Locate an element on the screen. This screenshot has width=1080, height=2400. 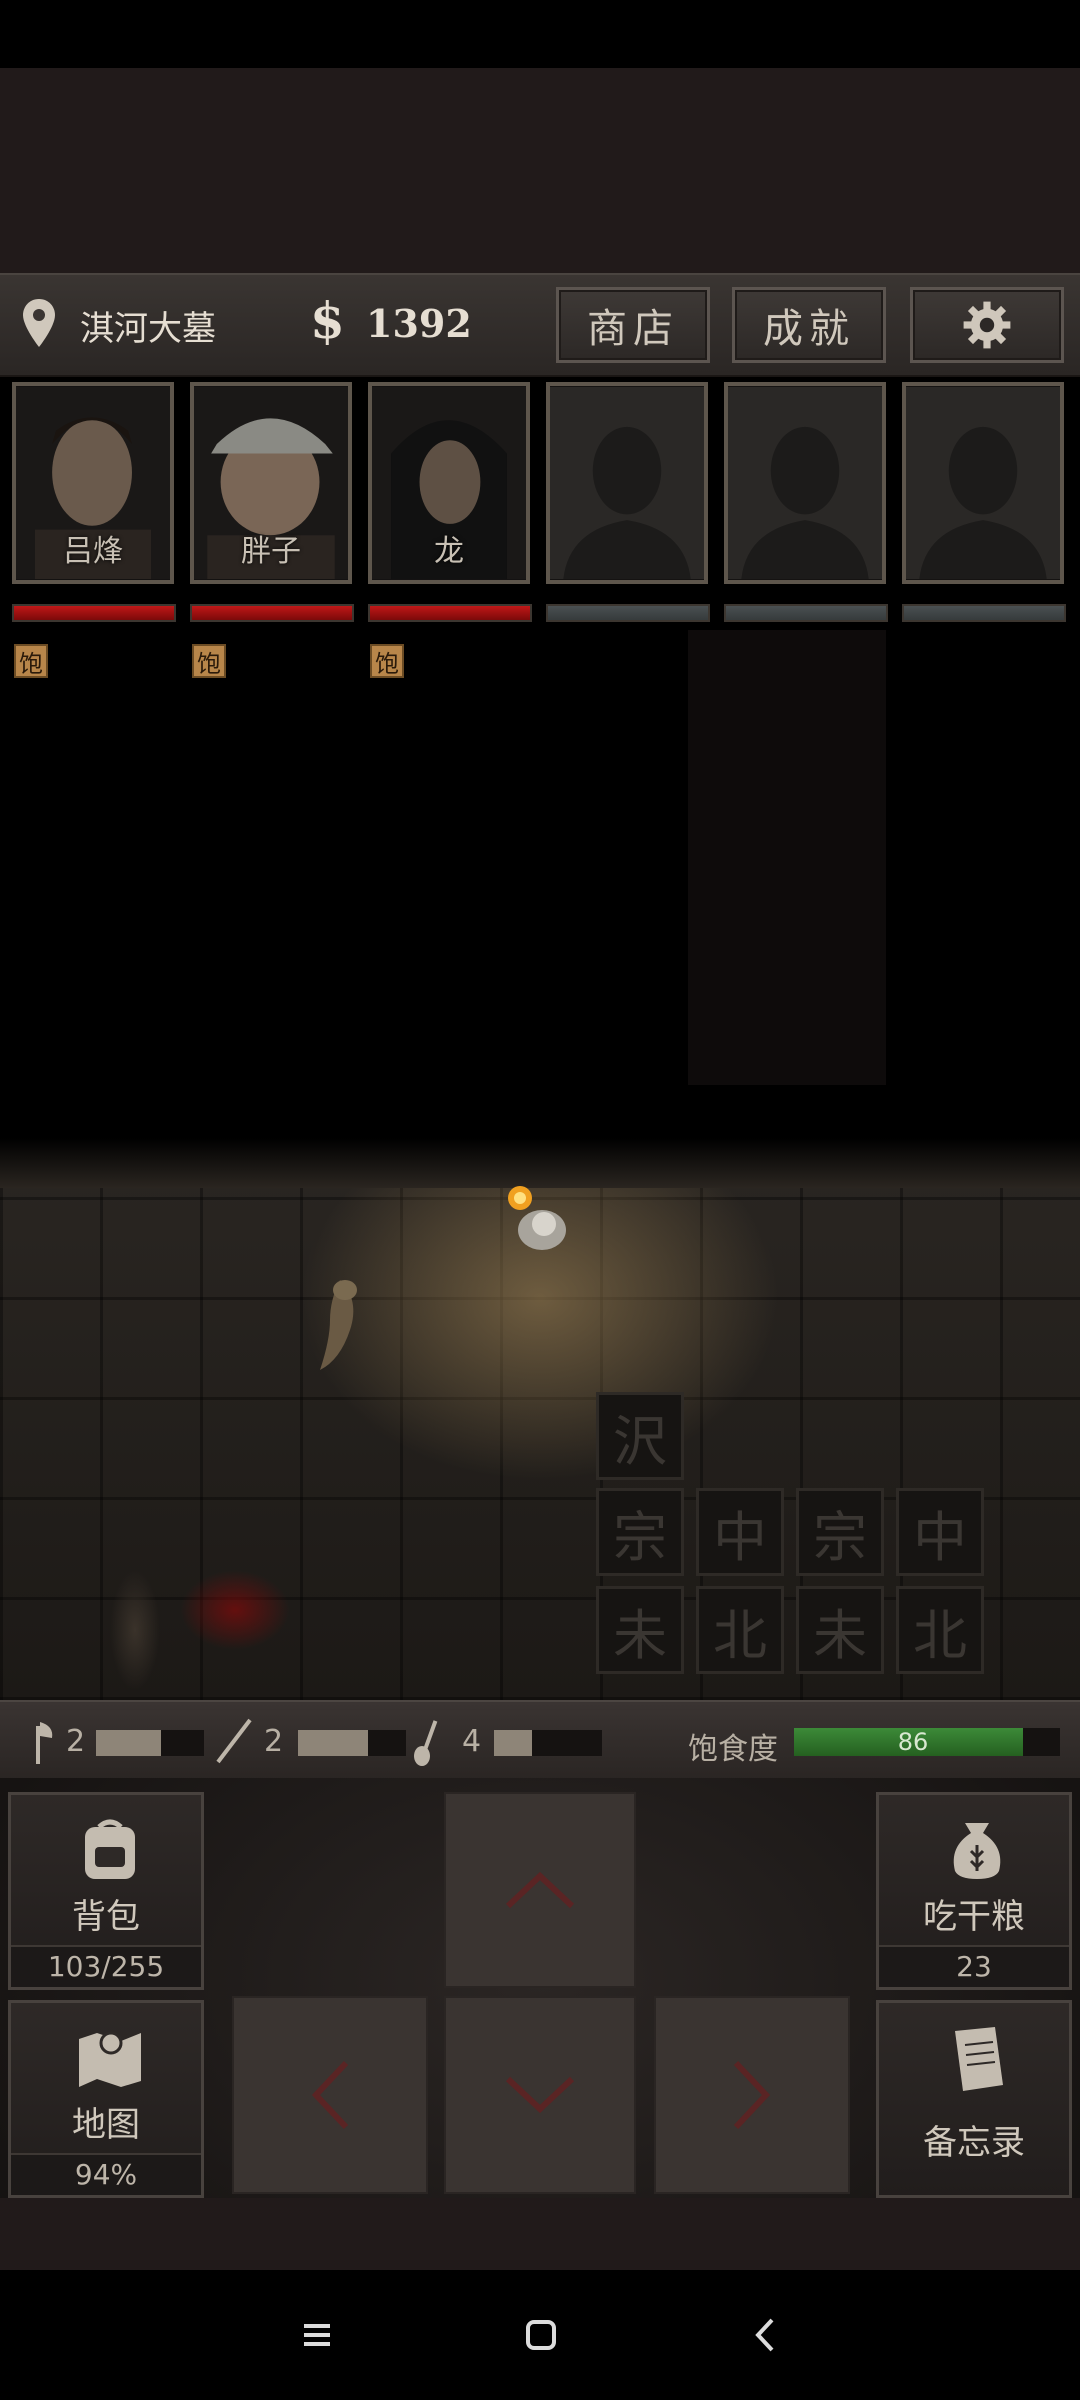
party-member-name: 龙 is located at coordinates (449, 551).